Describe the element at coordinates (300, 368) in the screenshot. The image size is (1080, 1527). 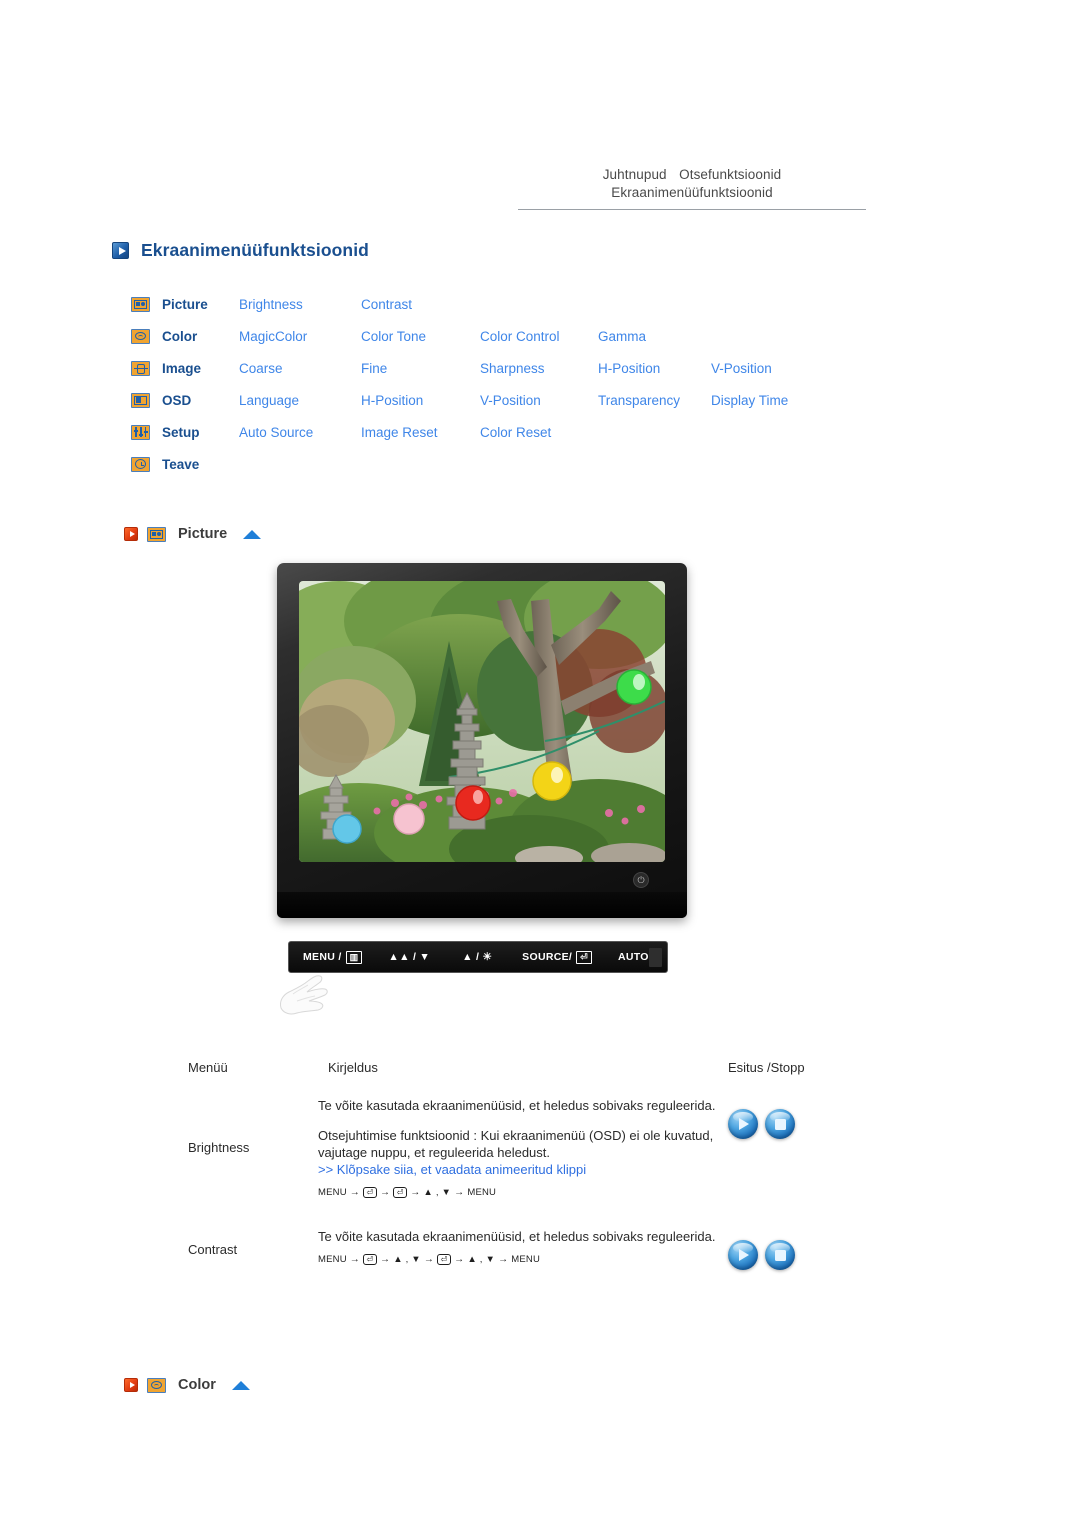
I see `matrix-item: Coarse` at that location.